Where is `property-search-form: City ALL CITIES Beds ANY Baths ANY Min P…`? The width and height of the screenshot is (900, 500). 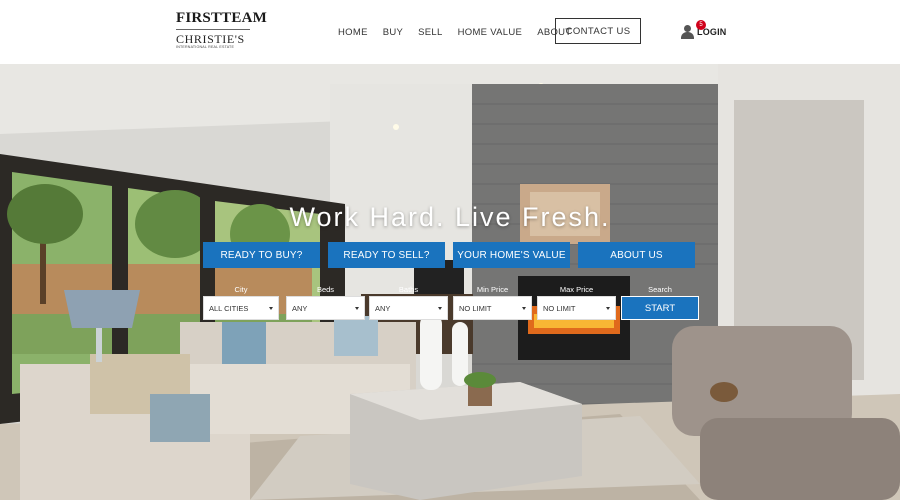 property-search-form: City ALL CITIES Beds ANY Baths ANY Min P… is located at coordinates (453, 305).